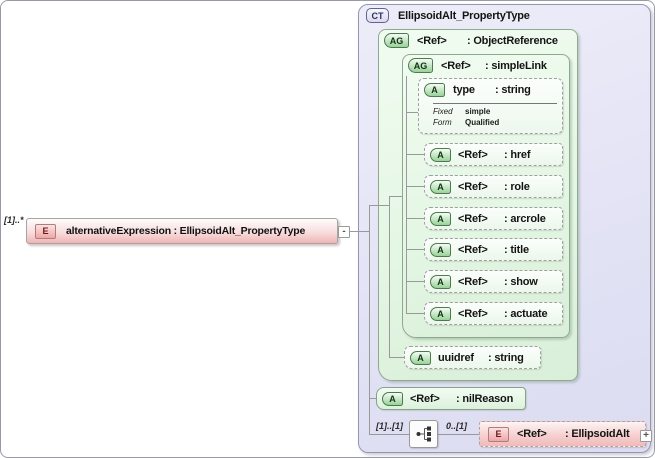 This screenshot has width=655, height=458. I want to click on attribute-nilReason: A <Ref> : nilReason, so click(451, 398).